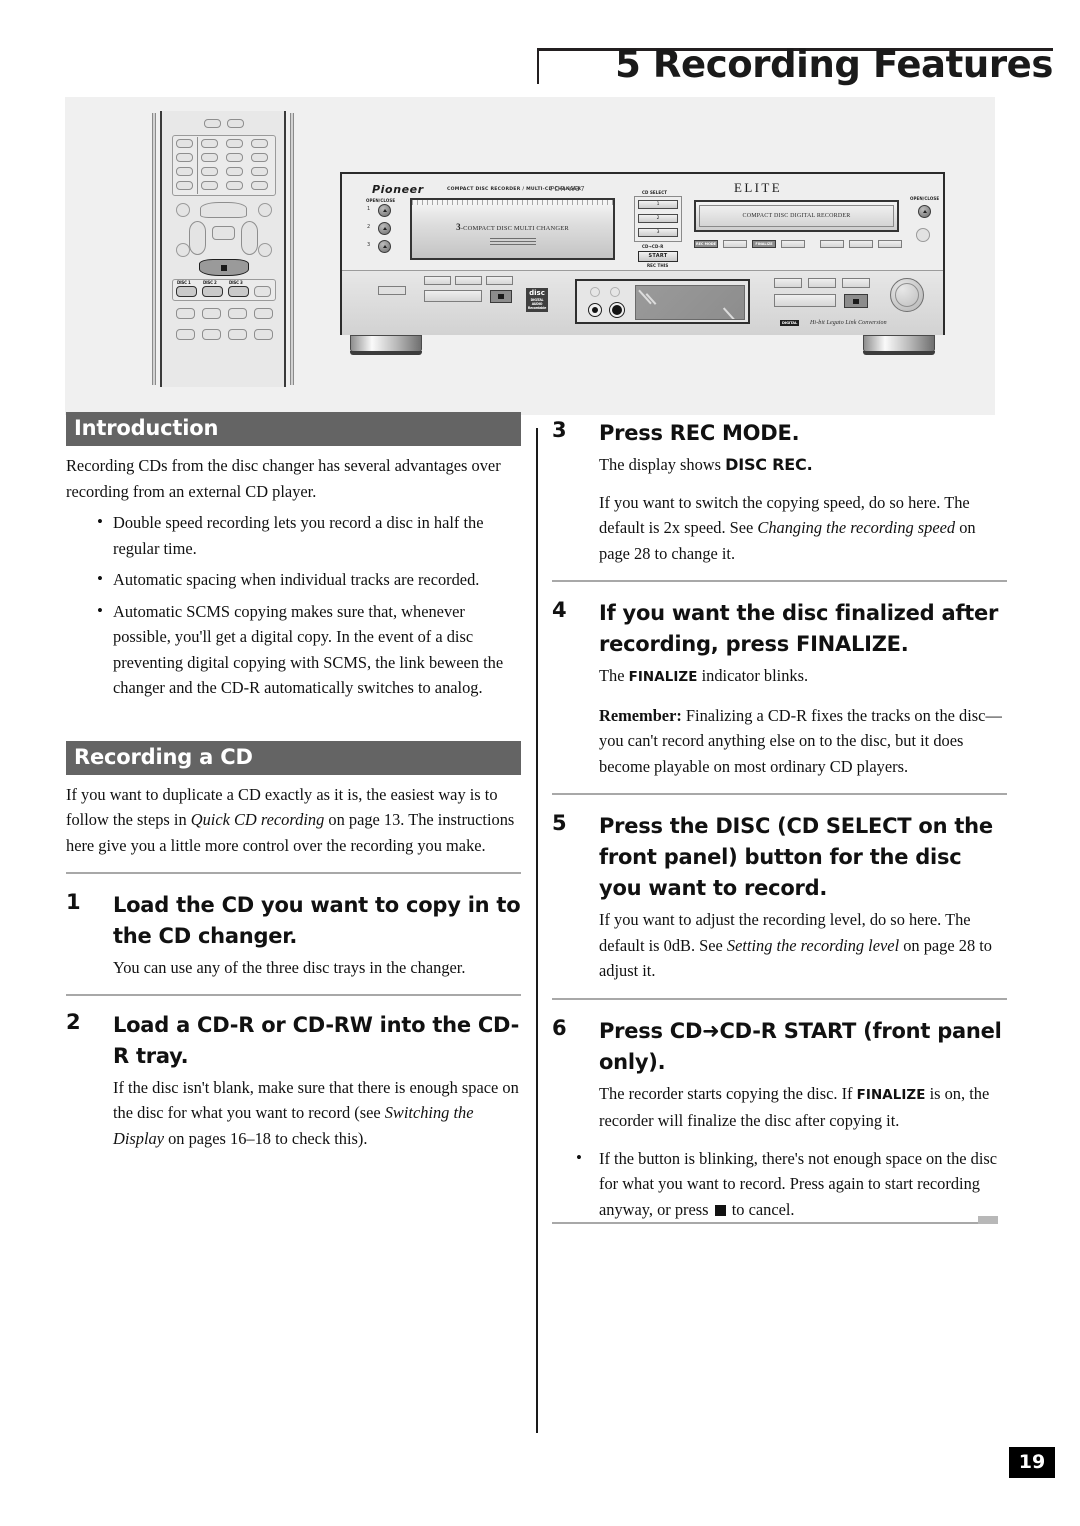 This screenshot has width=1080, height=1526. Describe the element at coordinates (197, 165) in the screenshot. I see `remote-keypad-divider` at that location.